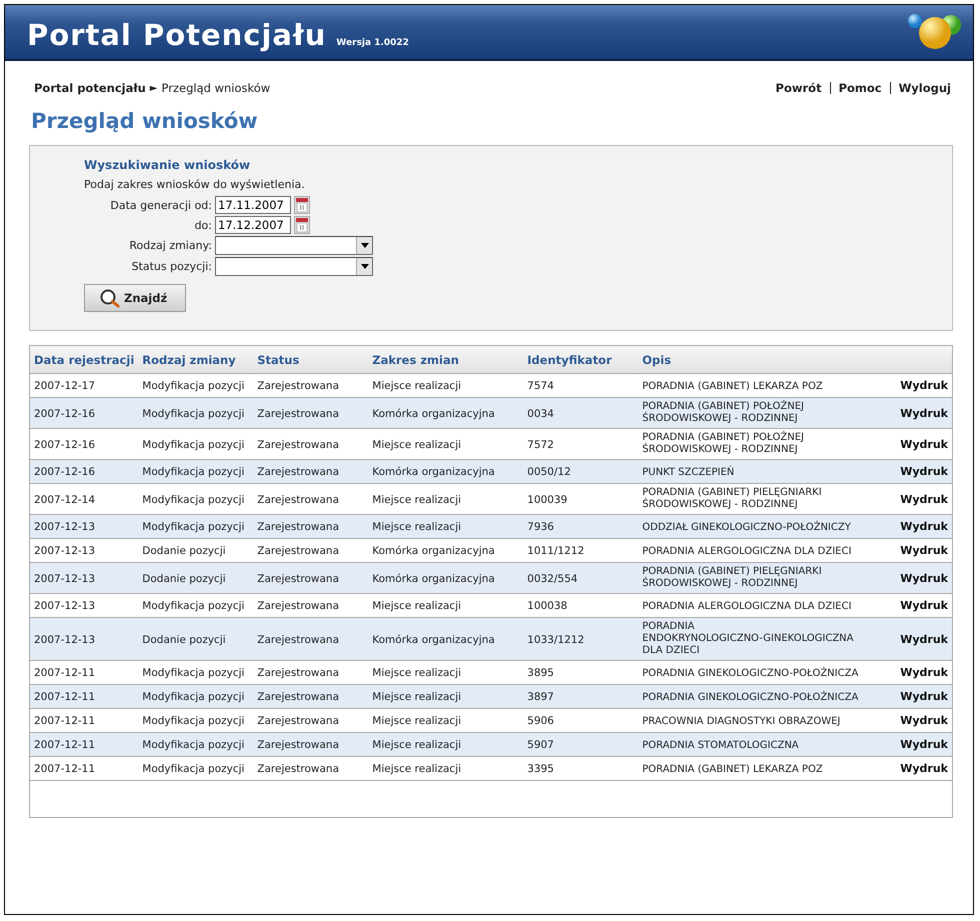  What do you see at coordinates (168, 165) in the screenshot?
I see `search-title: Wyszukiwanie wniosków` at bounding box center [168, 165].